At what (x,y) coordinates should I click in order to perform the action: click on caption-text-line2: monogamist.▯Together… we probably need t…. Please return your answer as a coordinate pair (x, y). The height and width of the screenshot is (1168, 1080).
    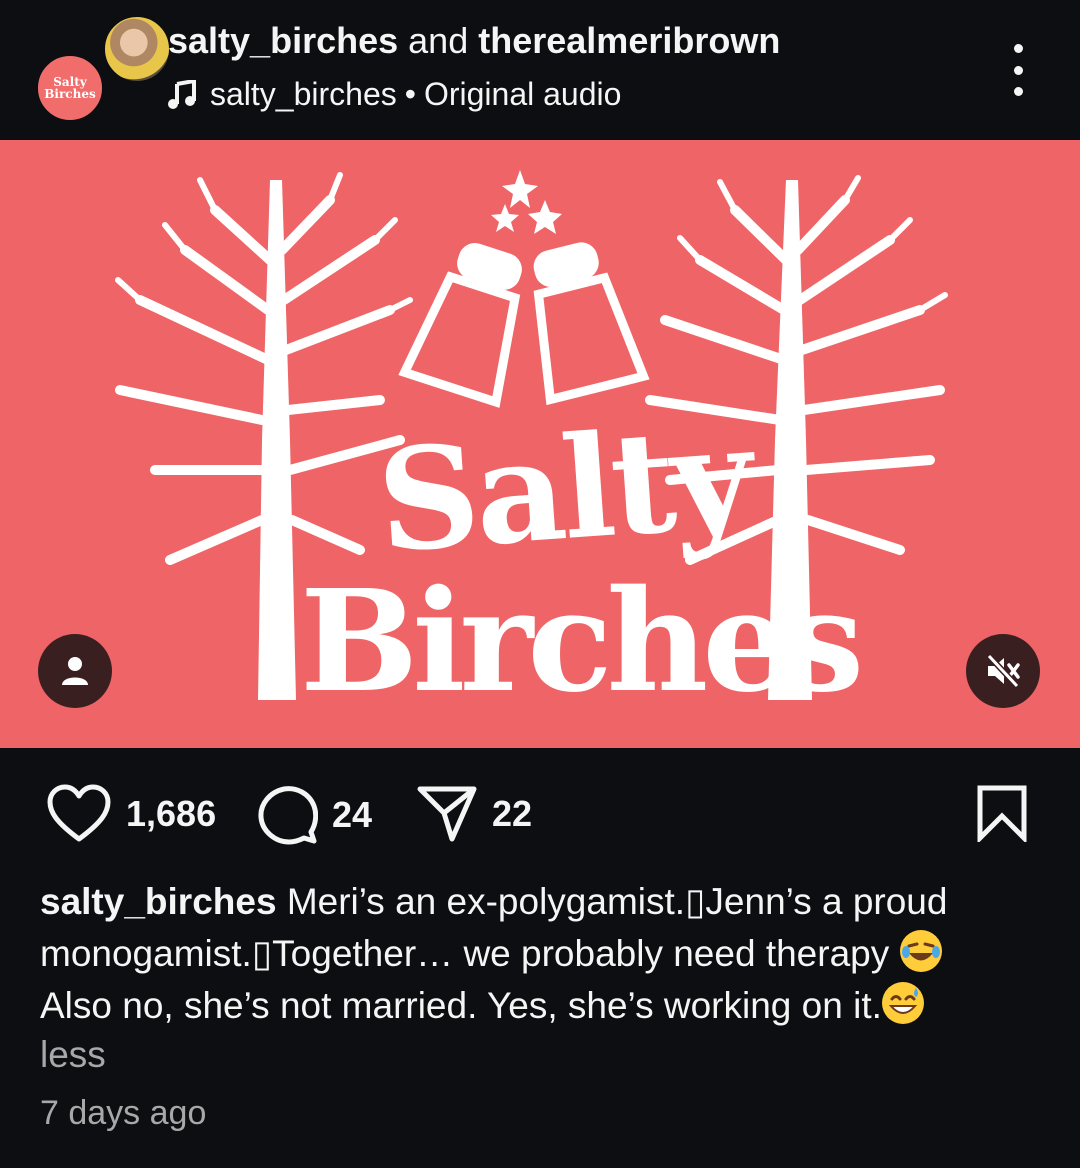
    Looking at the image, I should click on (465, 953).